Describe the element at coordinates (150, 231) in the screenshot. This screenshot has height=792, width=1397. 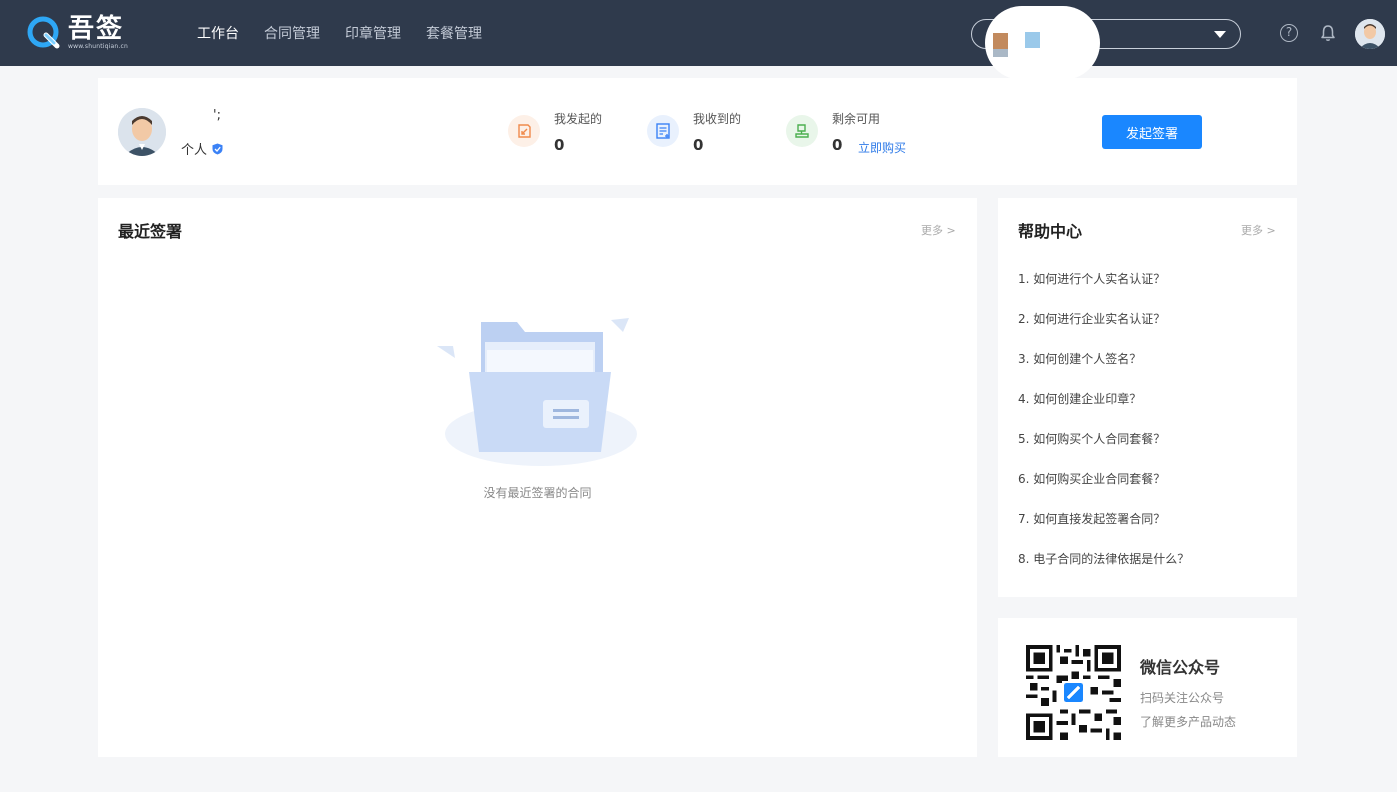
I see `recent-signings-title: 最近签署` at that location.